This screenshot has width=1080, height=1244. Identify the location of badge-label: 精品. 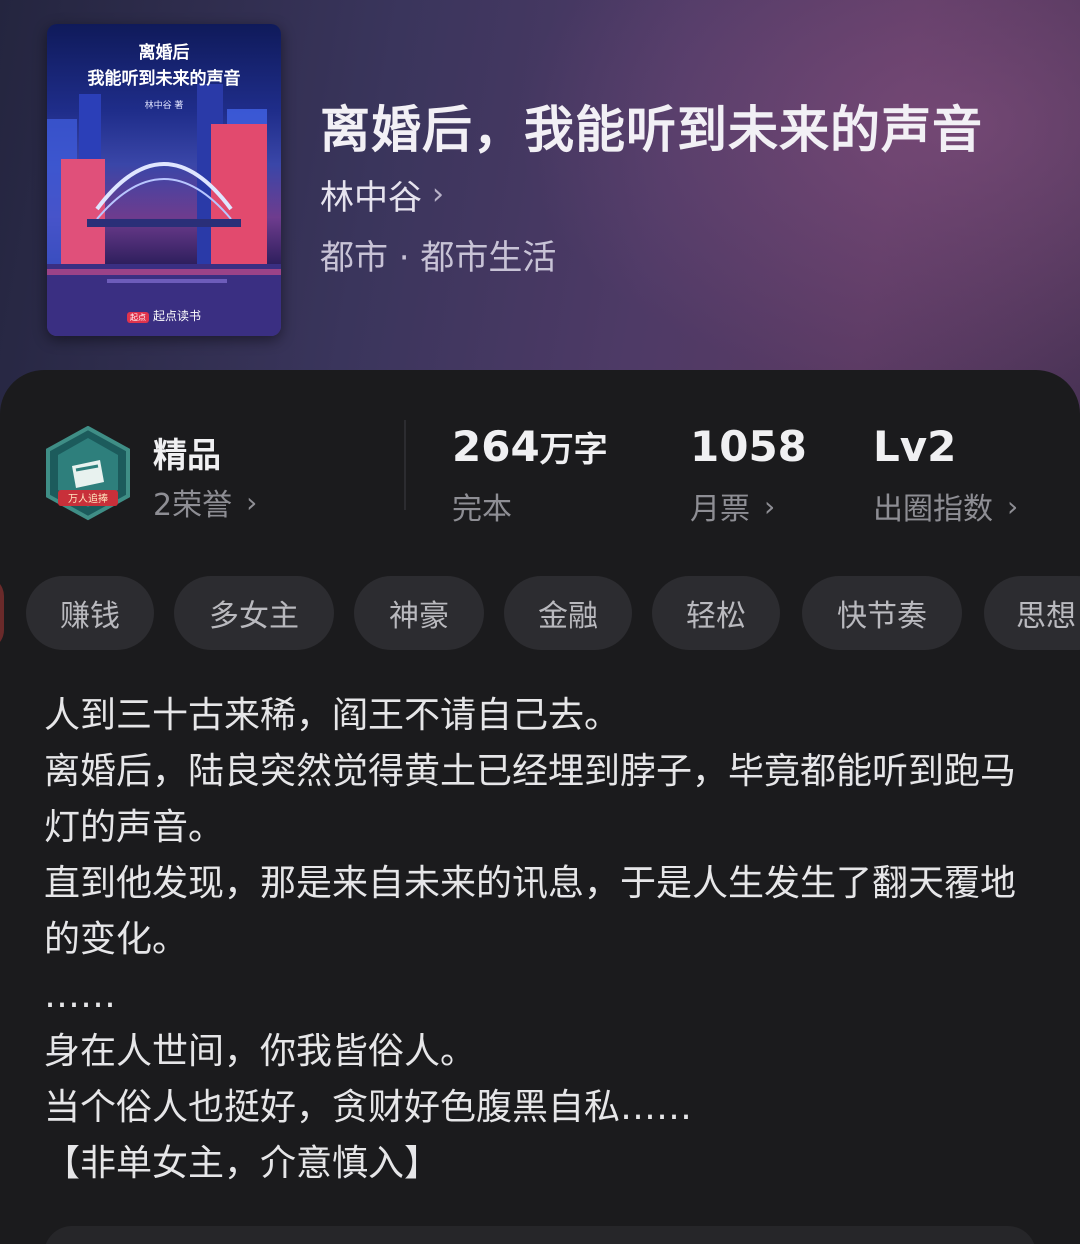
(187, 456).